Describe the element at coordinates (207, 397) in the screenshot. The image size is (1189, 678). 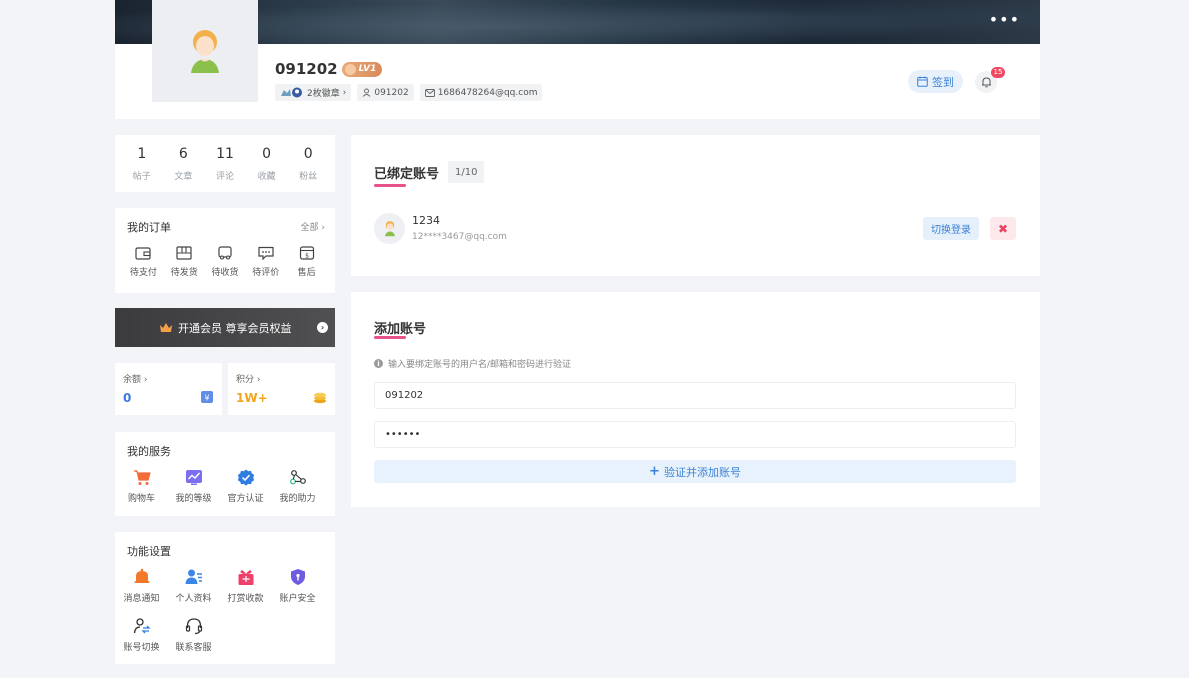
I see `balance-coupon-icon: ¥` at that location.